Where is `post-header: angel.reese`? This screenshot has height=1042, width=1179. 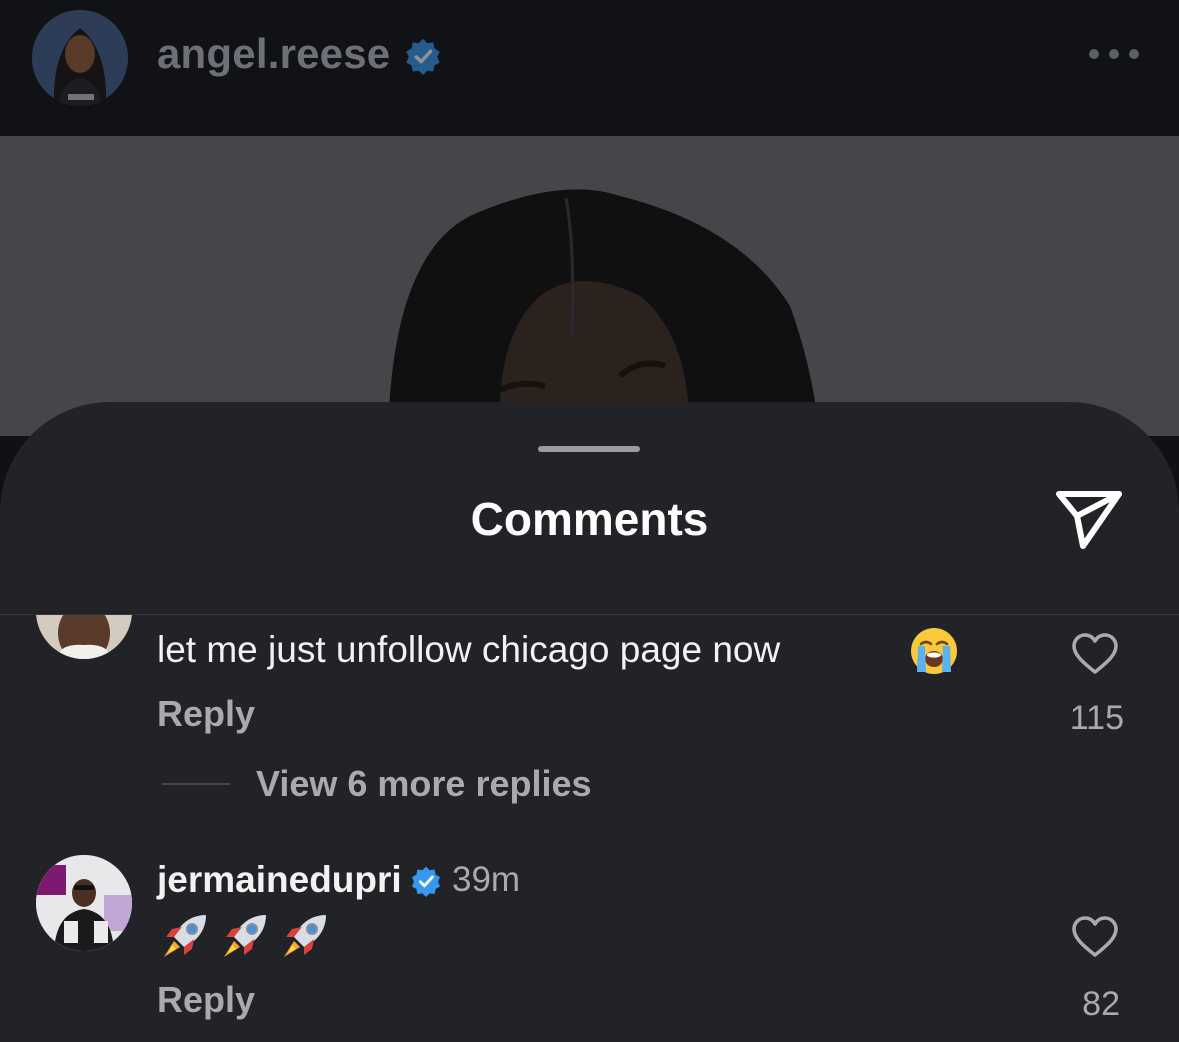 post-header: angel.reese is located at coordinates (589, 68).